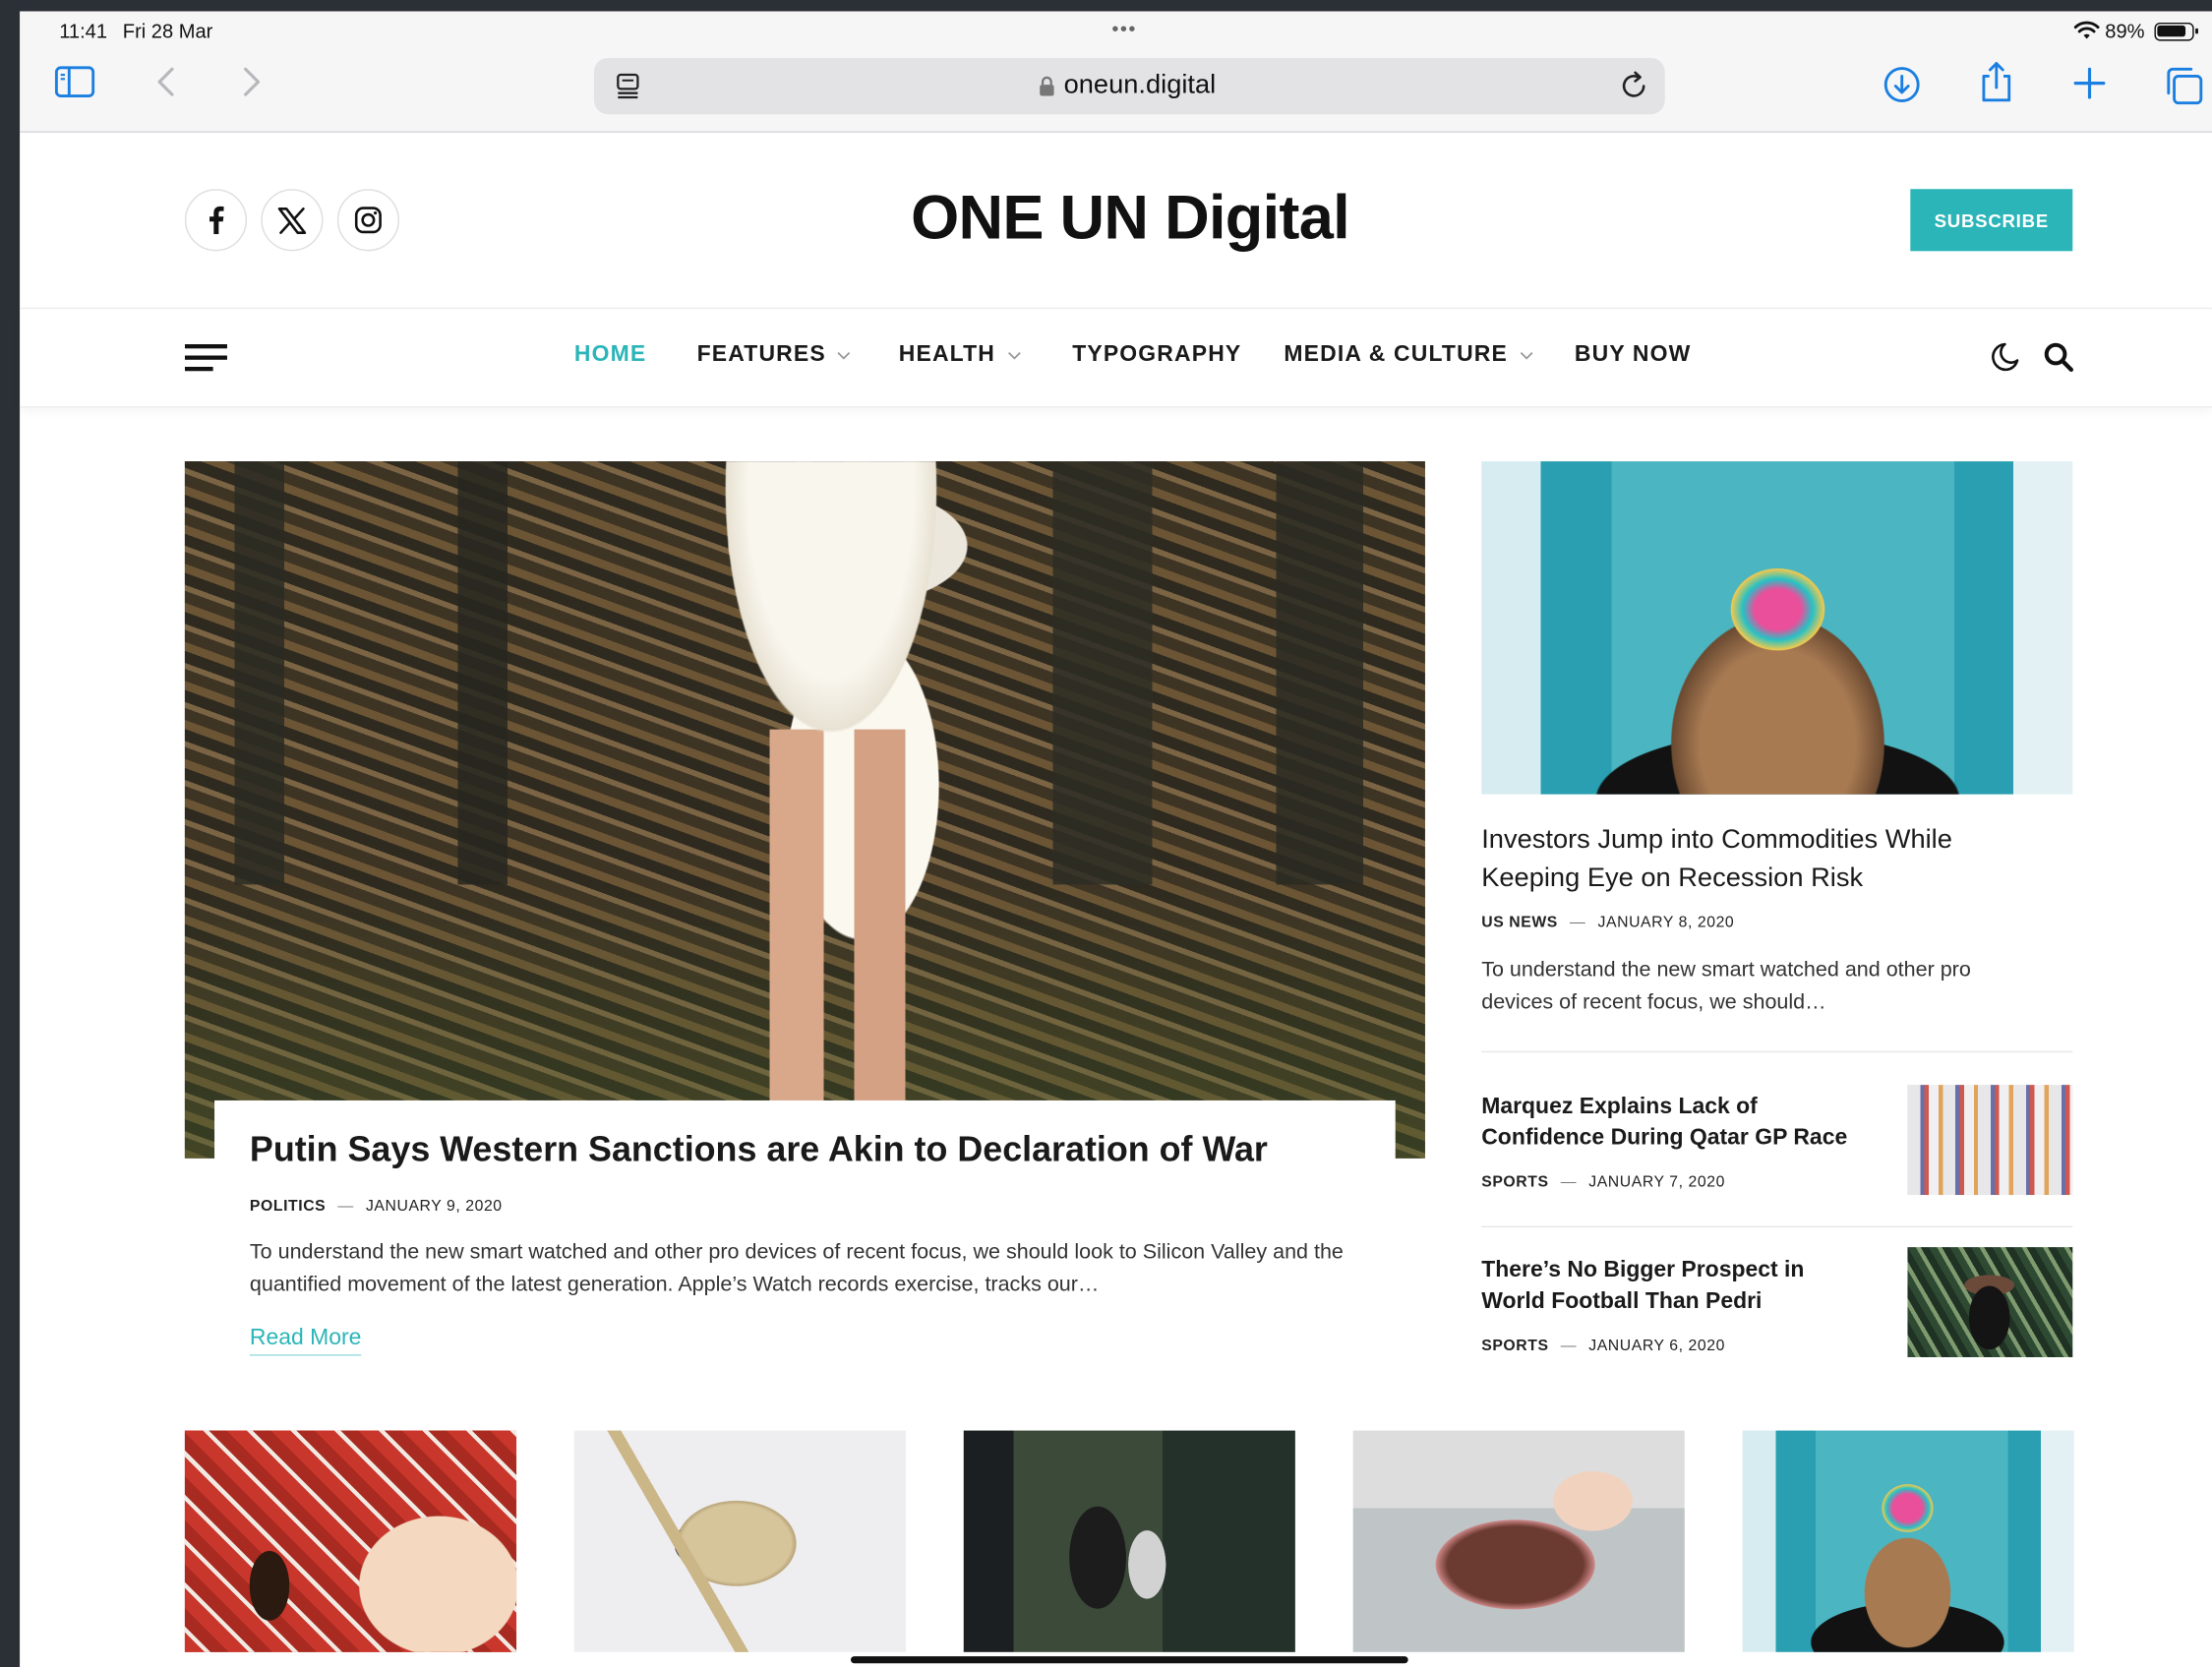 The image size is (2212, 1667). I want to click on read-more-link: Read More, so click(305, 1341).